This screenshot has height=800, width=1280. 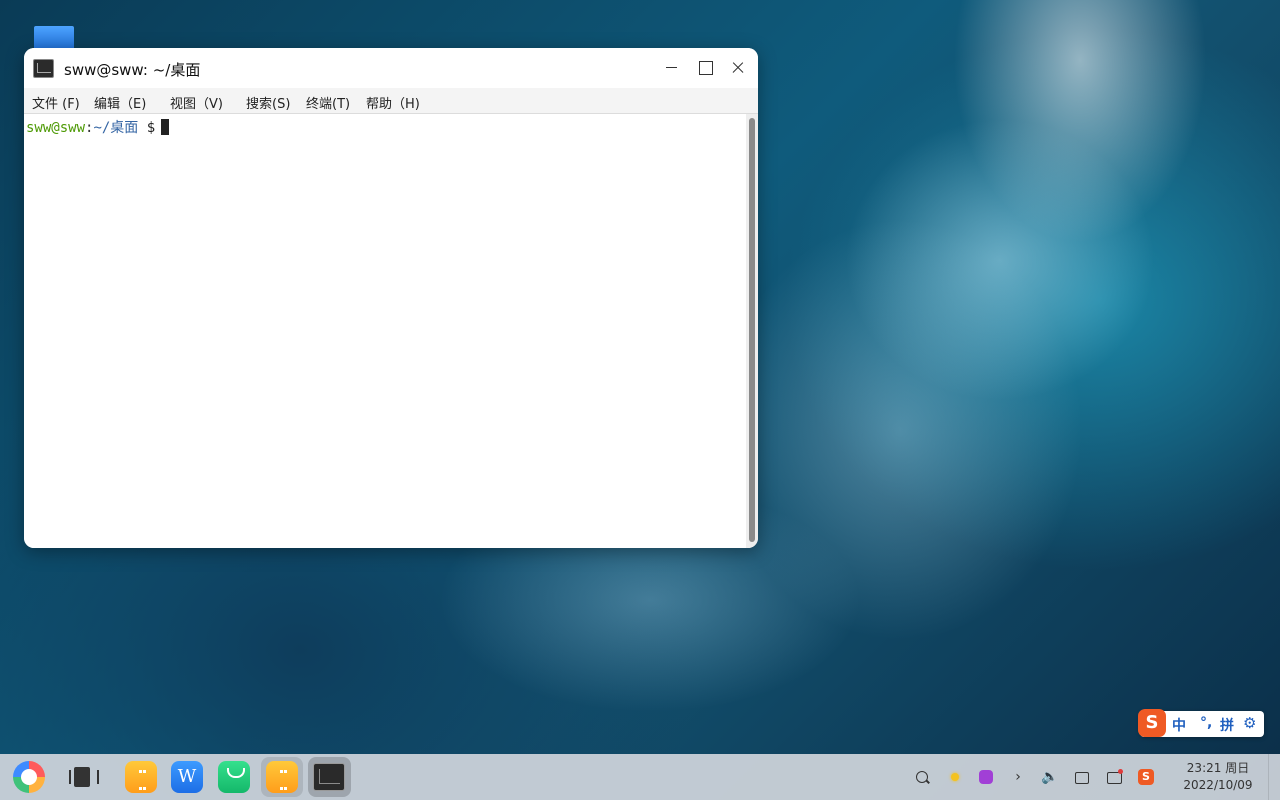 What do you see at coordinates (151, 128) in the screenshot?
I see `prompt-dollar: $` at bounding box center [151, 128].